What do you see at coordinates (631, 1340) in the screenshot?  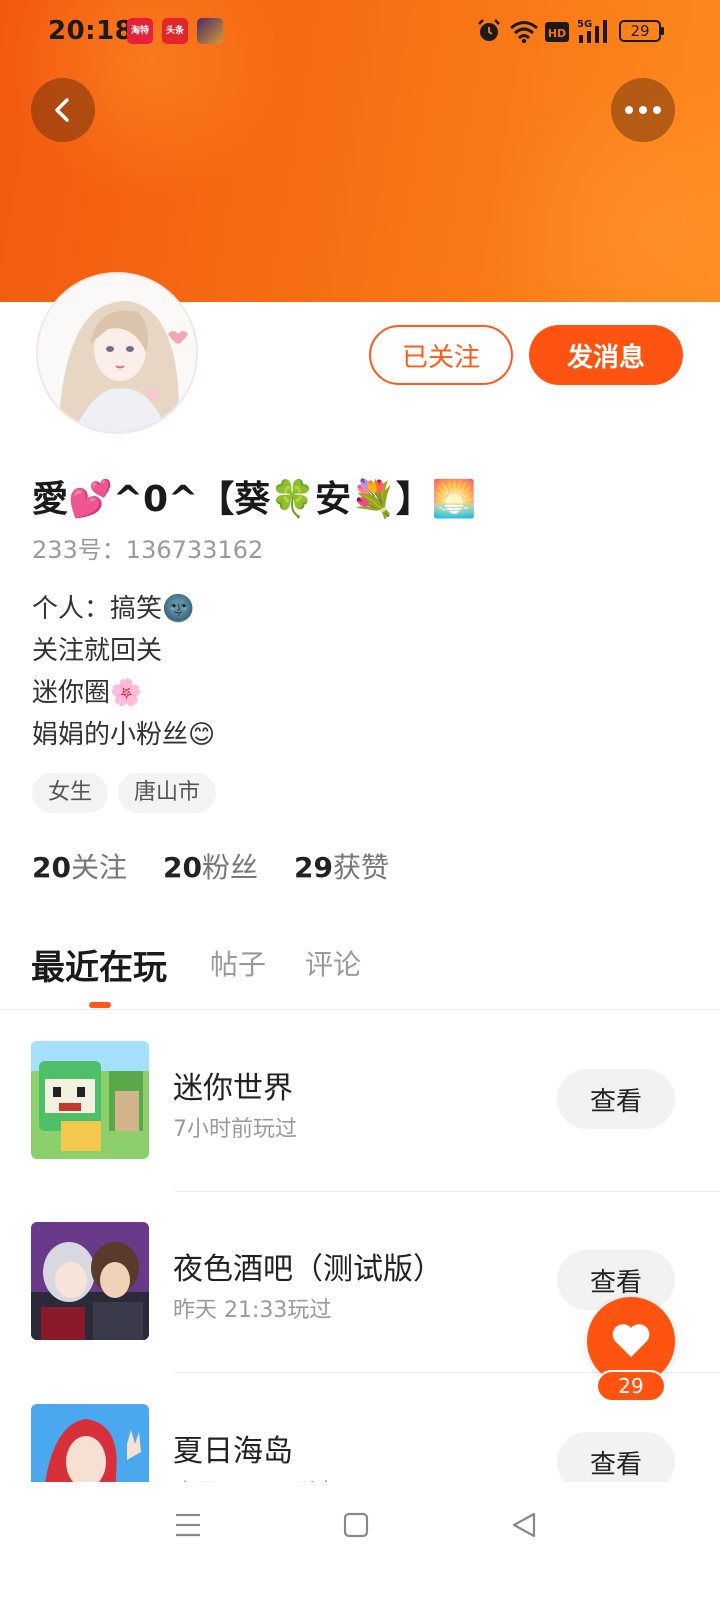 I see `heart-icon` at bounding box center [631, 1340].